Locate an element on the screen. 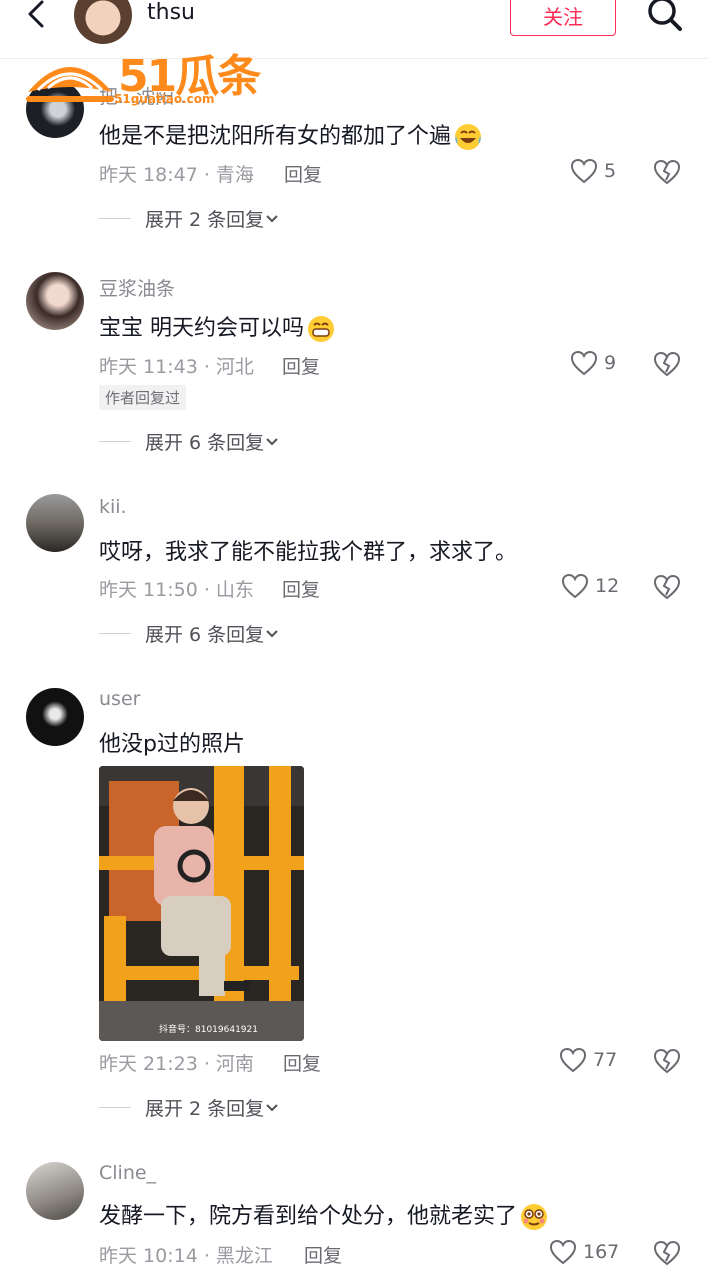 This screenshot has height=1280, width=708. follow-button: 关注 is located at coordinates (563, 18).